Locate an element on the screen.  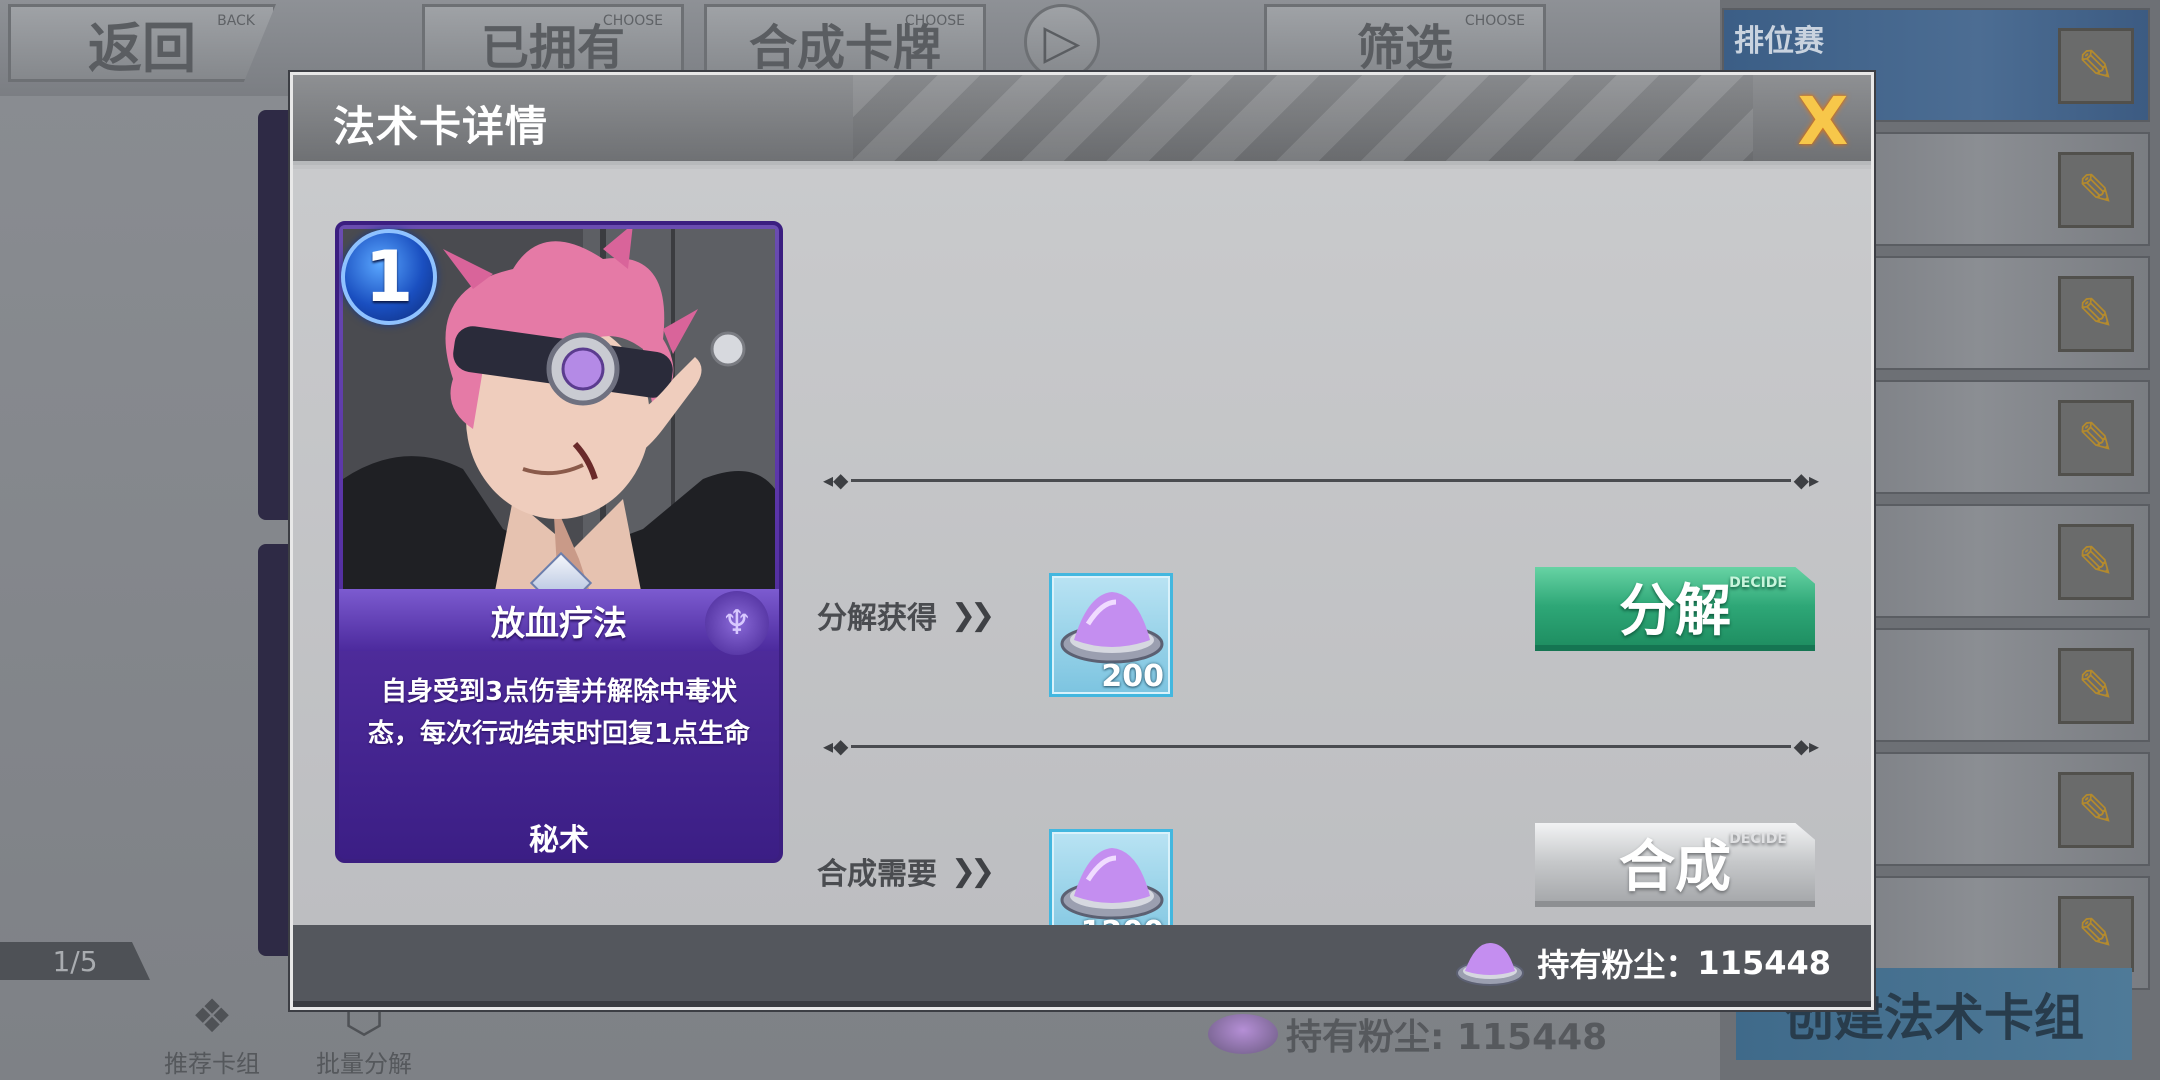
card-class-emblem-icon: ♆ is located at coordinates (737, 623).